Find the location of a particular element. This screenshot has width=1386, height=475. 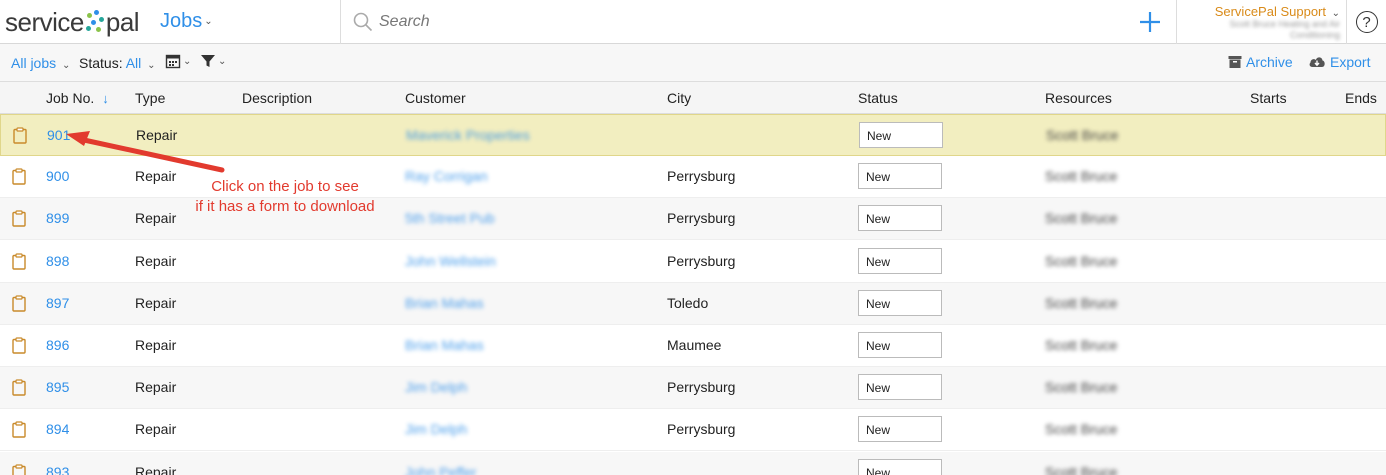

search-bar is located at coordinates (730, 22).